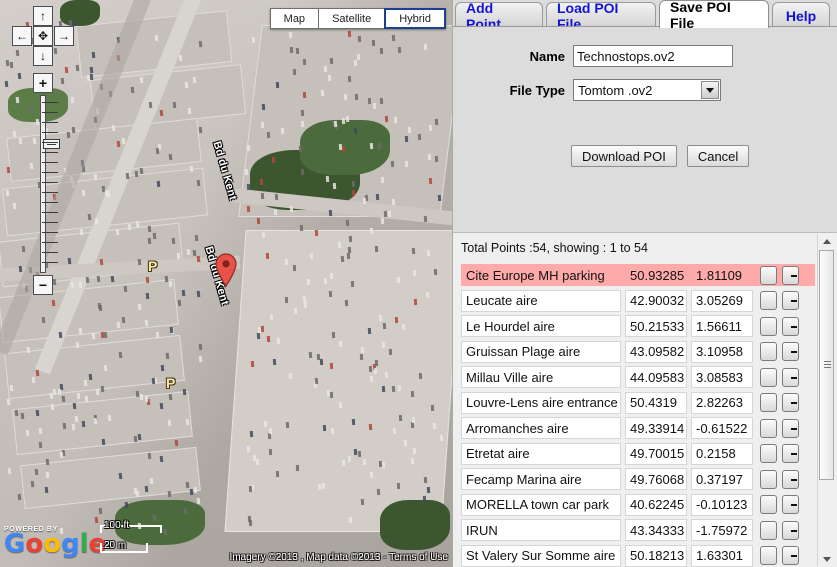 The width and height of the screenshot is (837, 567). What do you see at coordinates (714, 15) in the screenshot?
I see `tab-save-poi-file: Save POI File` at bounding box center [714, 15].